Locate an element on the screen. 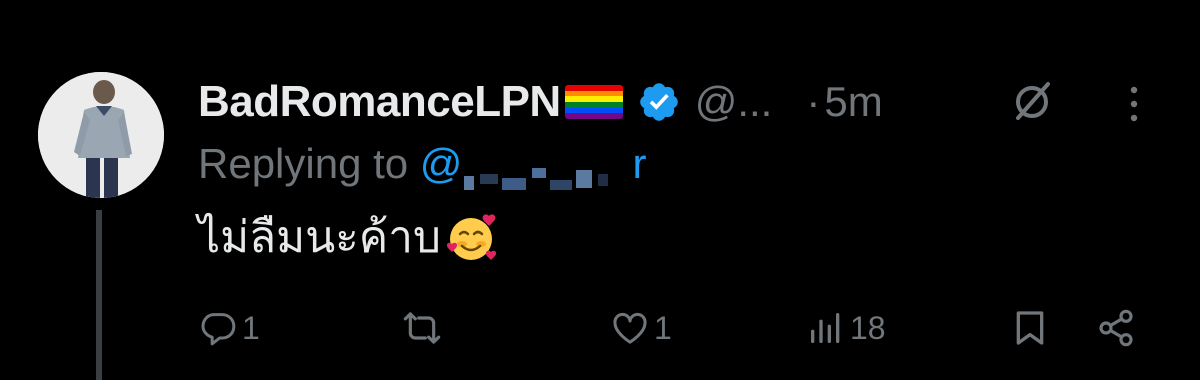  views-count: 18 is located at coordinates (868, 327).